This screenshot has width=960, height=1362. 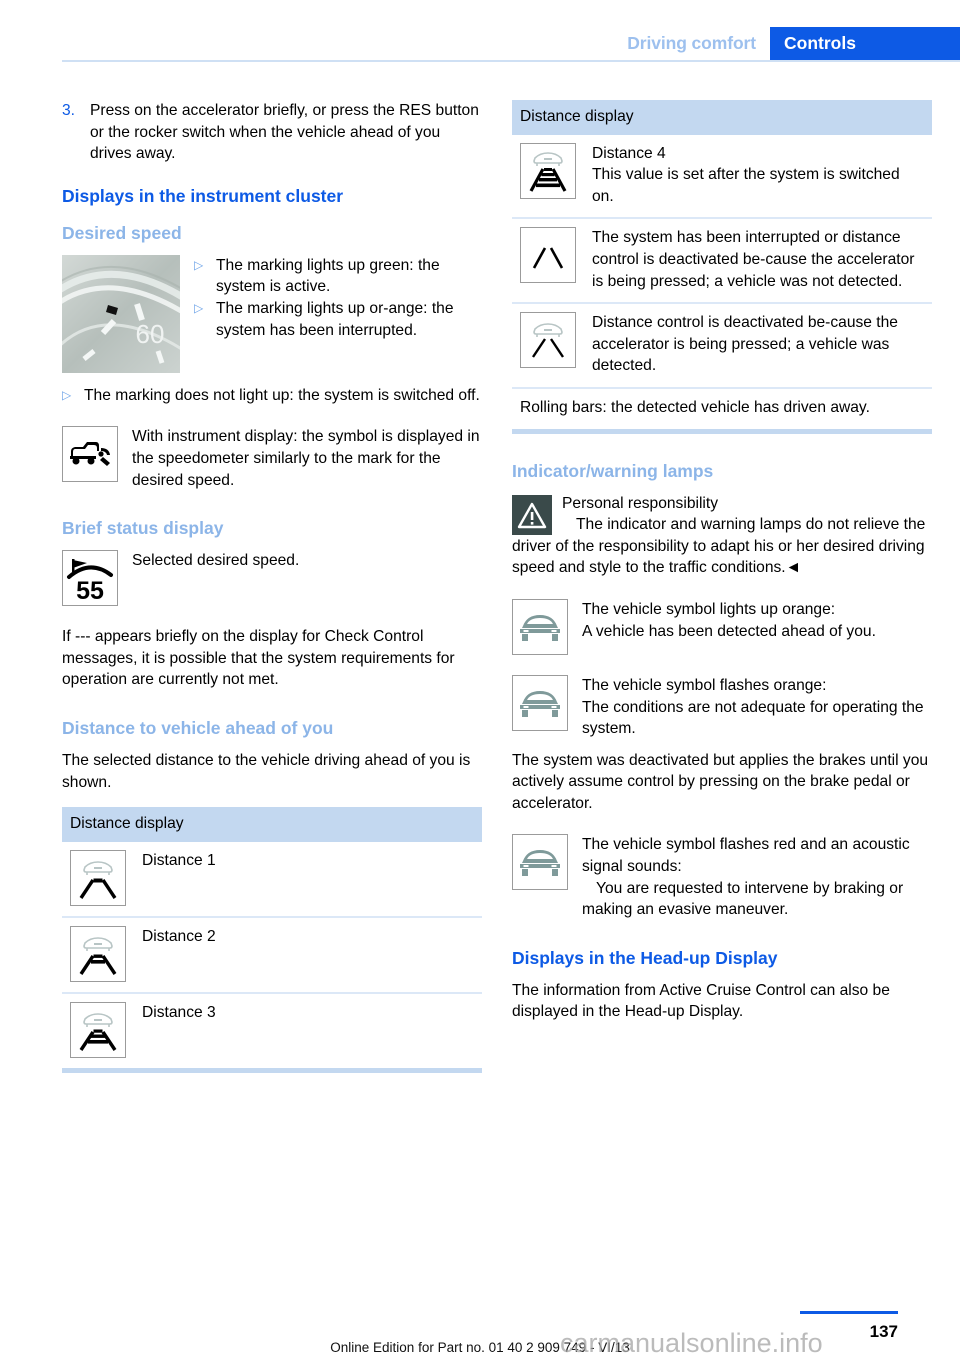 I want to click on heading-brief-status-display: Brief status display, so click(x=143, y=528).